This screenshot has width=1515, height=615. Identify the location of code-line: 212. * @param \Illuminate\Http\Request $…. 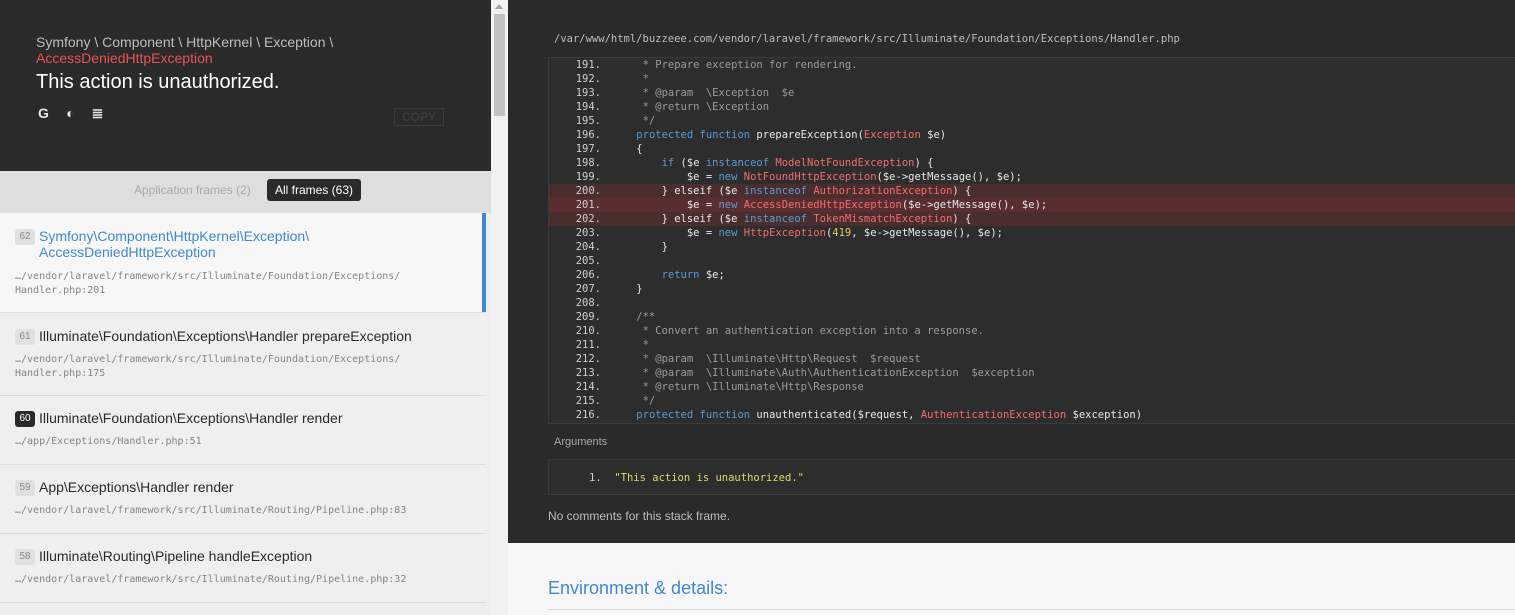
(1032, 359).